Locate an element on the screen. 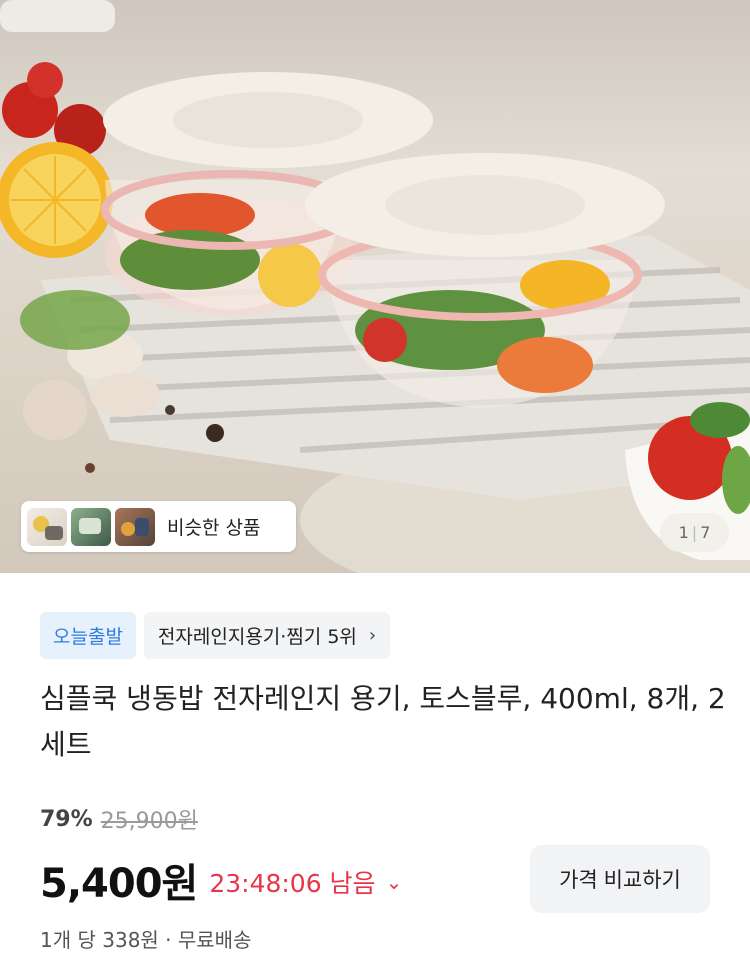  unit-price-shipping: 1개 당 338원 · 무료배송 is located at coordinates (146, 940).